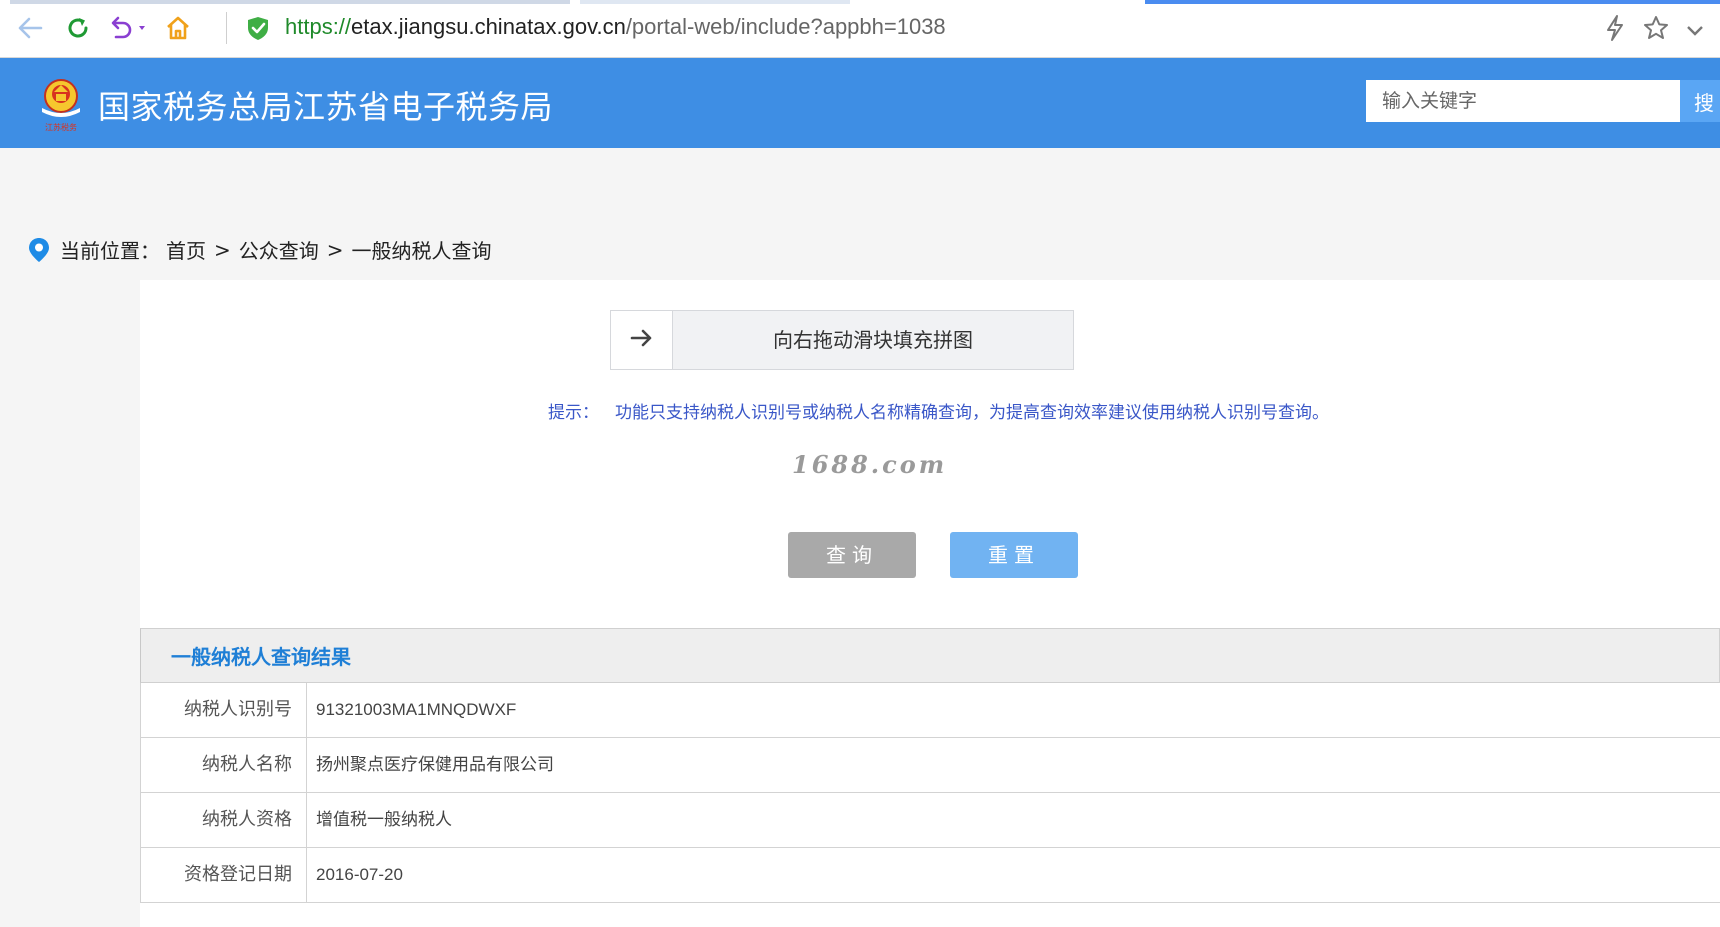  What do you see at coordinates (860, 2) in the screenshot?
I see `tab-strip` at bounding box center [860, 2].